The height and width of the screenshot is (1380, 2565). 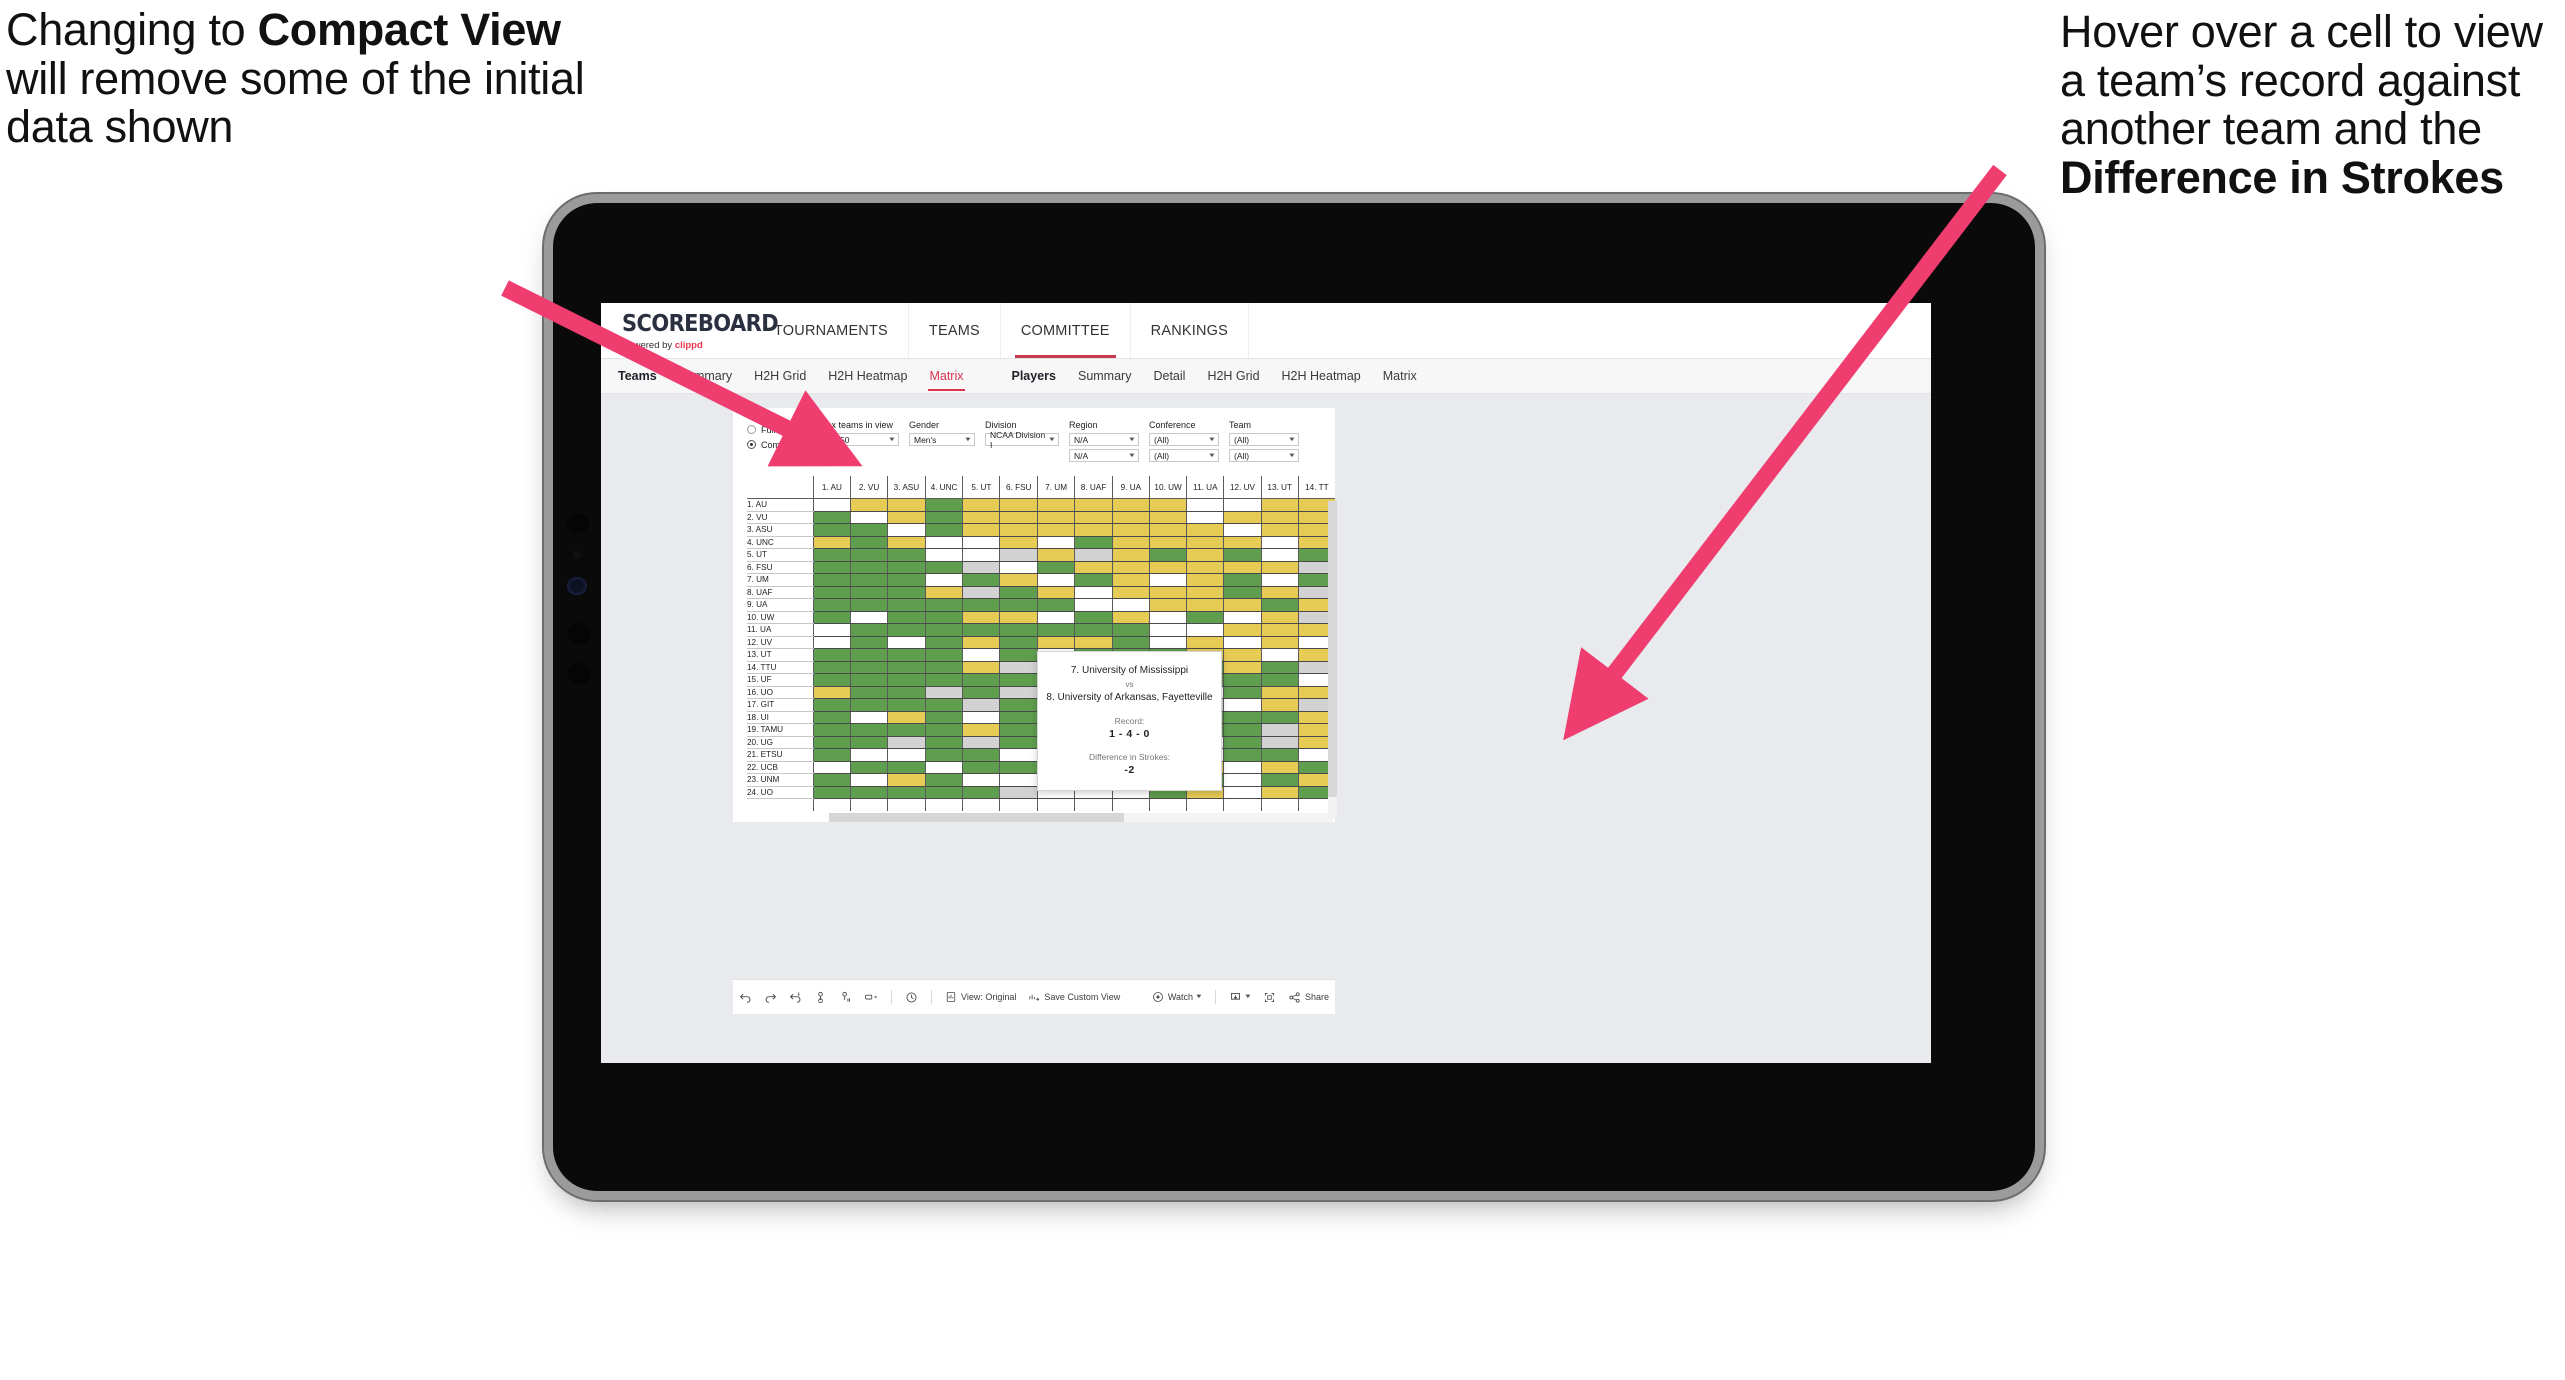 I want to click on radio-full-view: Full View, so click(x=783, y=429).